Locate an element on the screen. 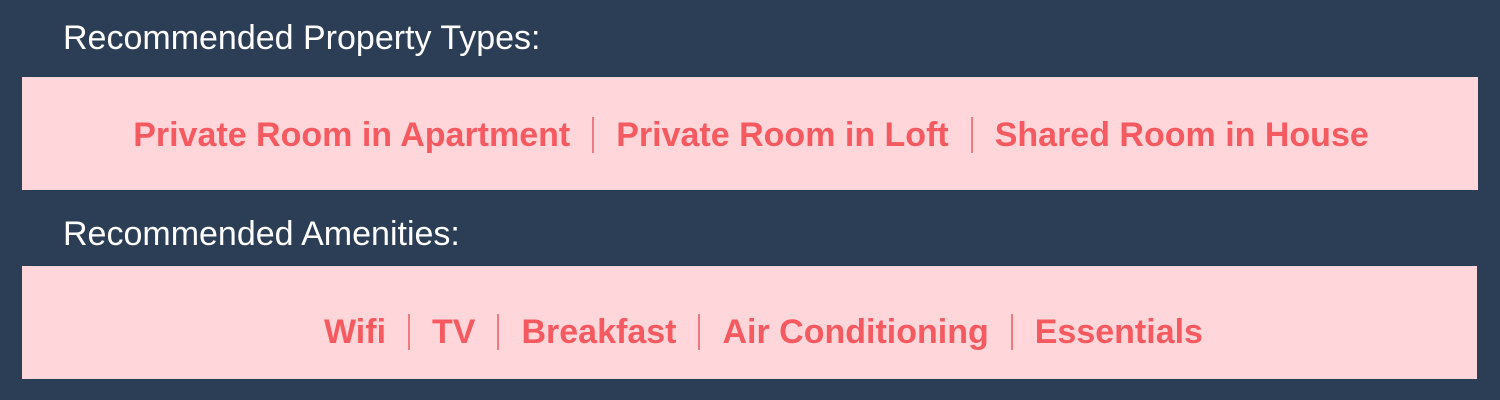 Image resolution: width=1500 pixels, height=400 pixels. property-type-item: Shared Room in House is located at coordinates (1182, 135).